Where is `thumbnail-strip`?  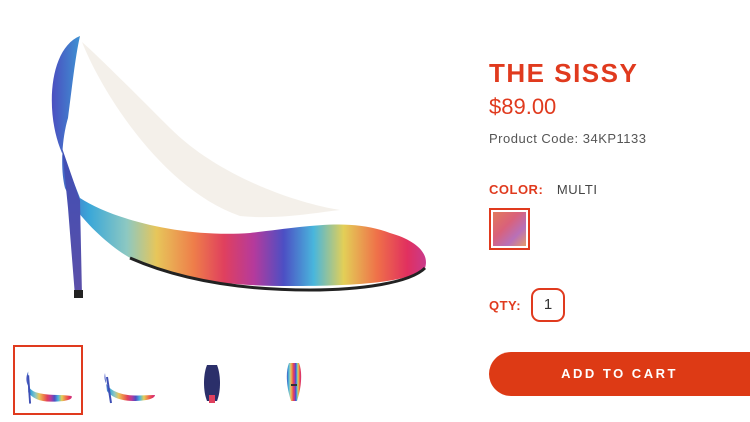 thumbnail-strip is located at coordinates (178, 380).